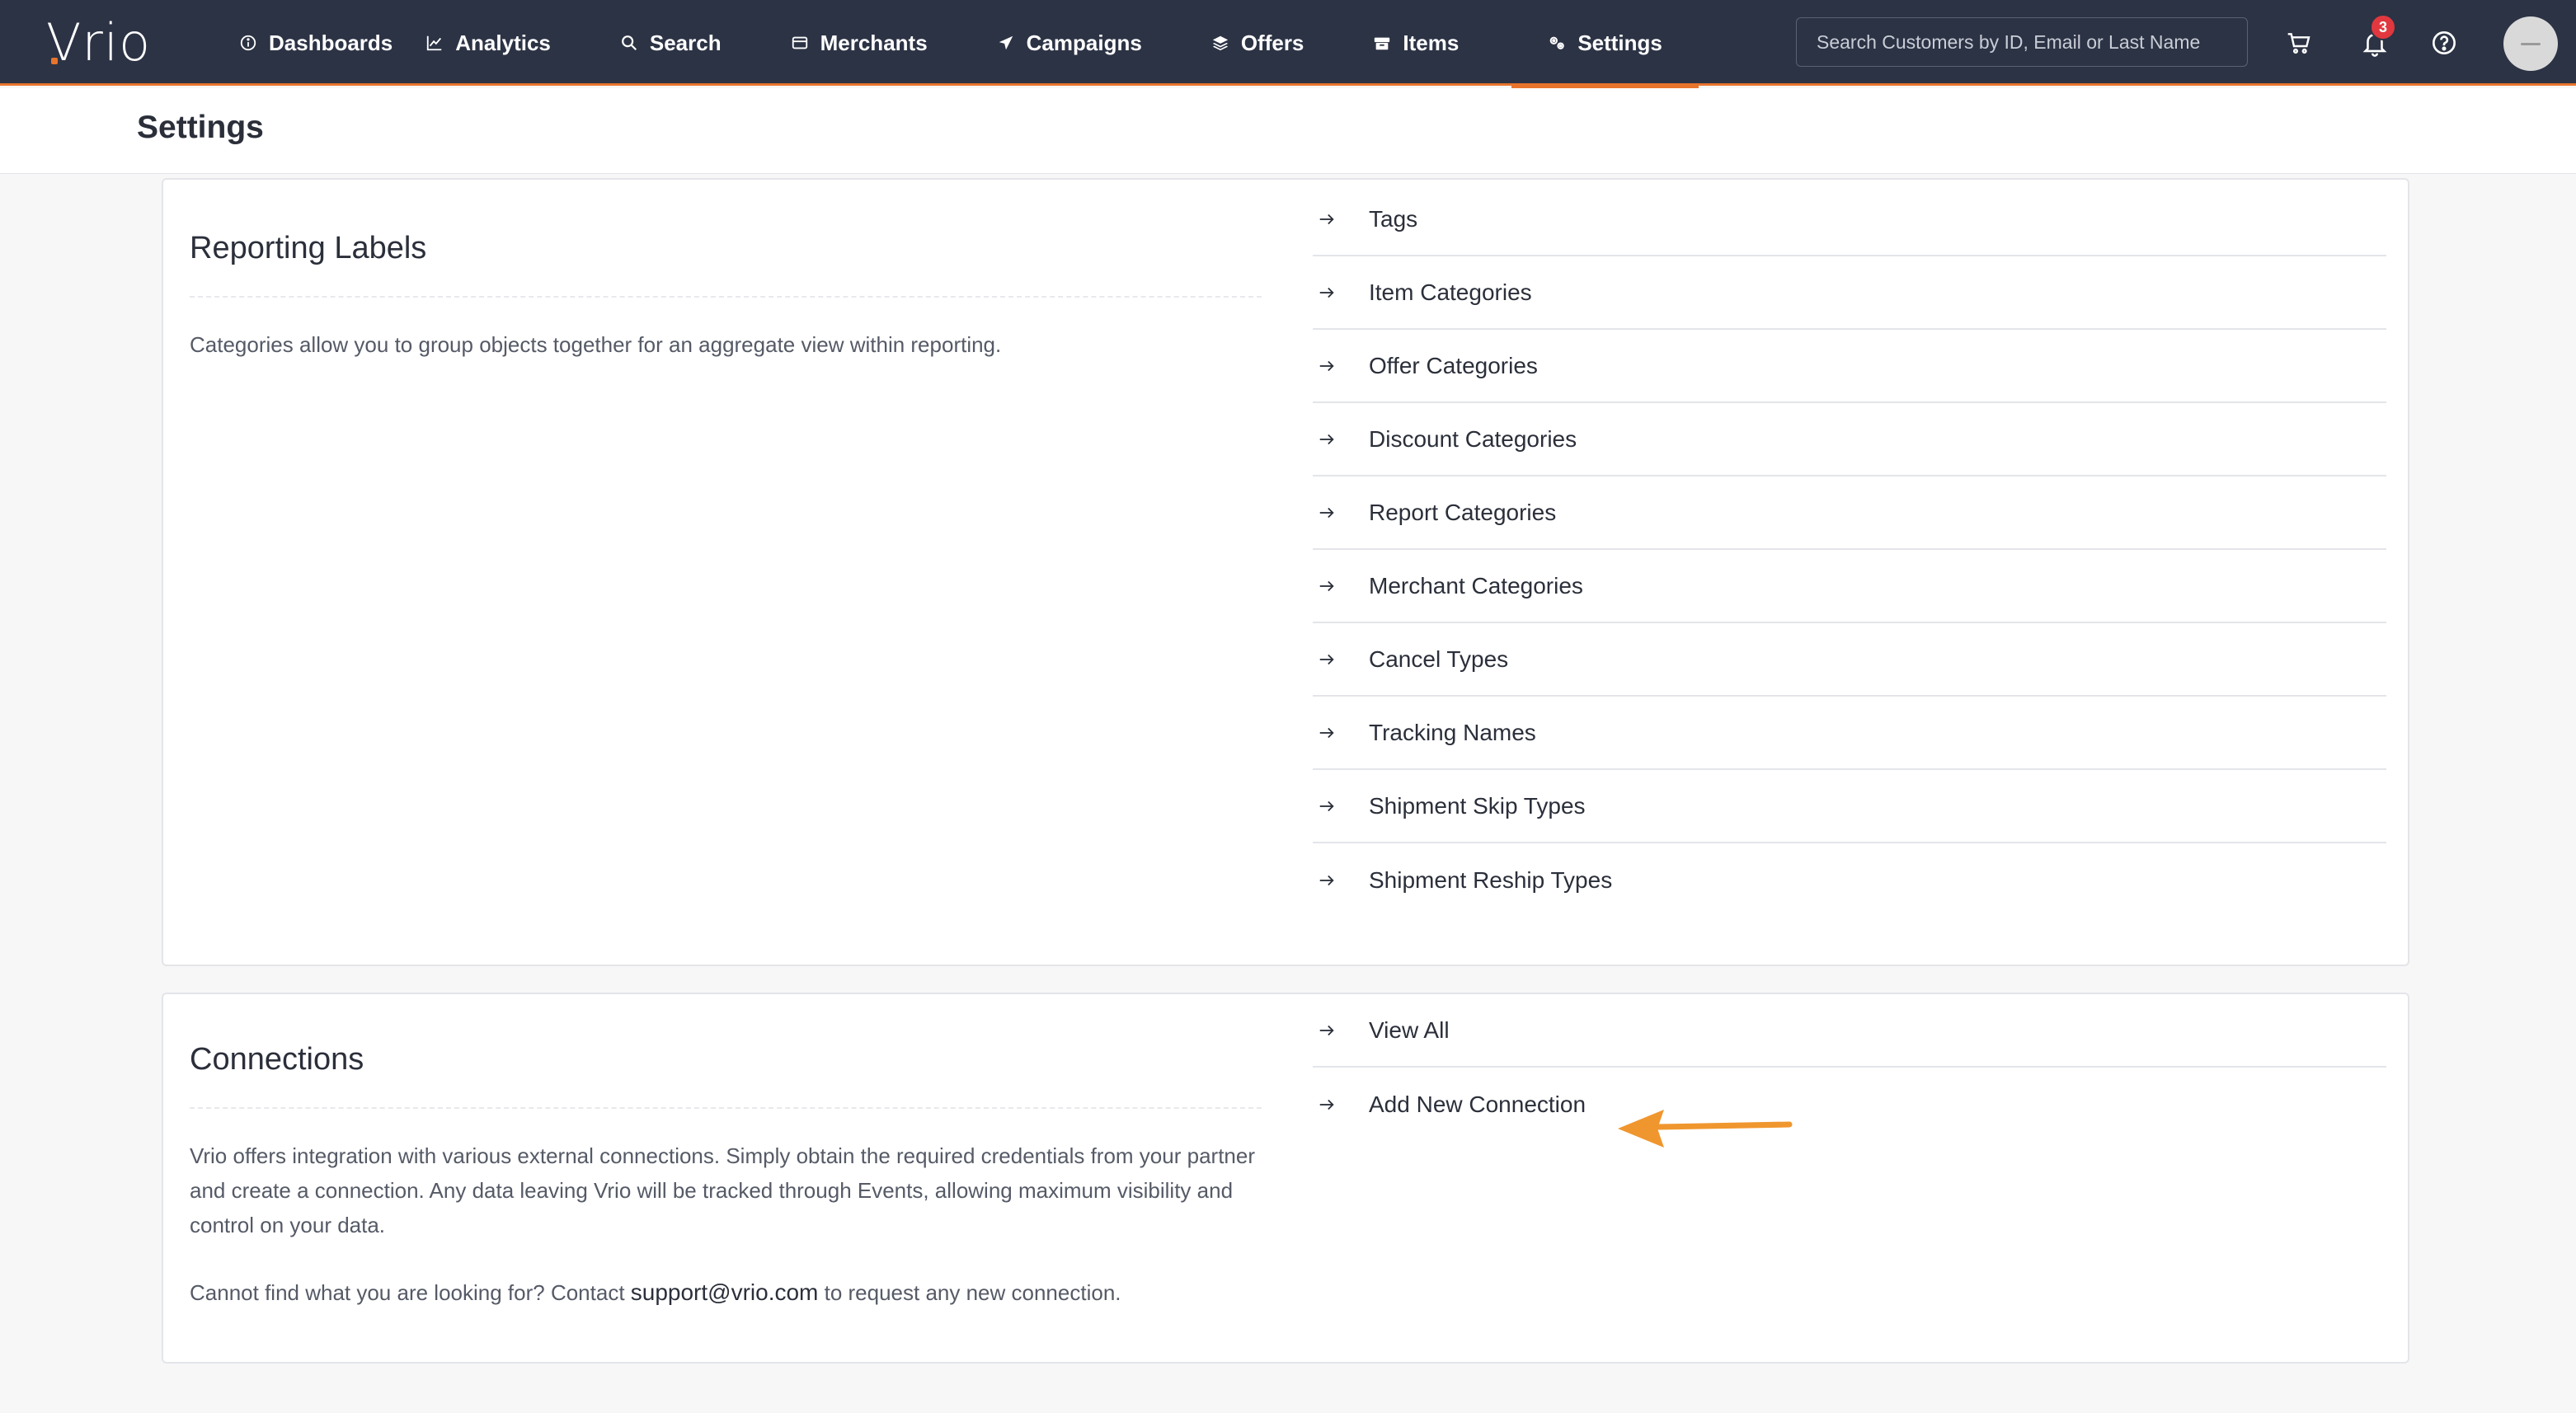  I want to click on send-icon, so click(1006, 42).